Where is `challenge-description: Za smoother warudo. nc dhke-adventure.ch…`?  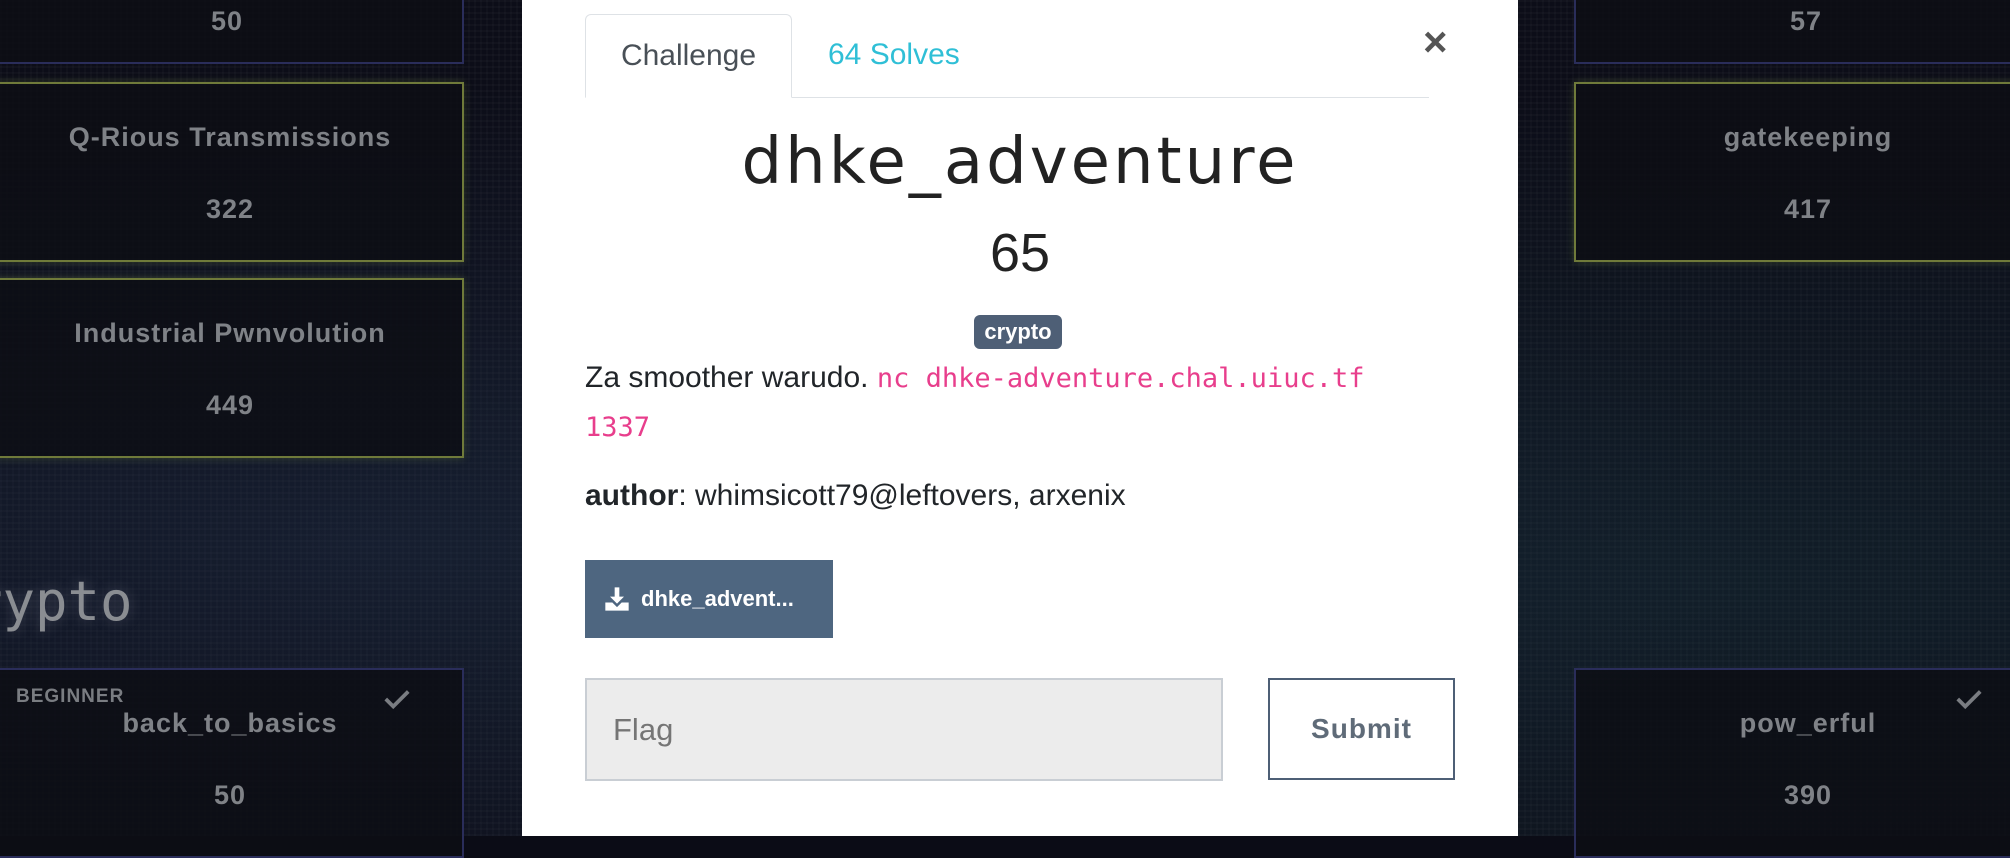
challenge-description: Za smoother warudo. nc dhke-adventure.ch… is located at coordinates (1015, 403).